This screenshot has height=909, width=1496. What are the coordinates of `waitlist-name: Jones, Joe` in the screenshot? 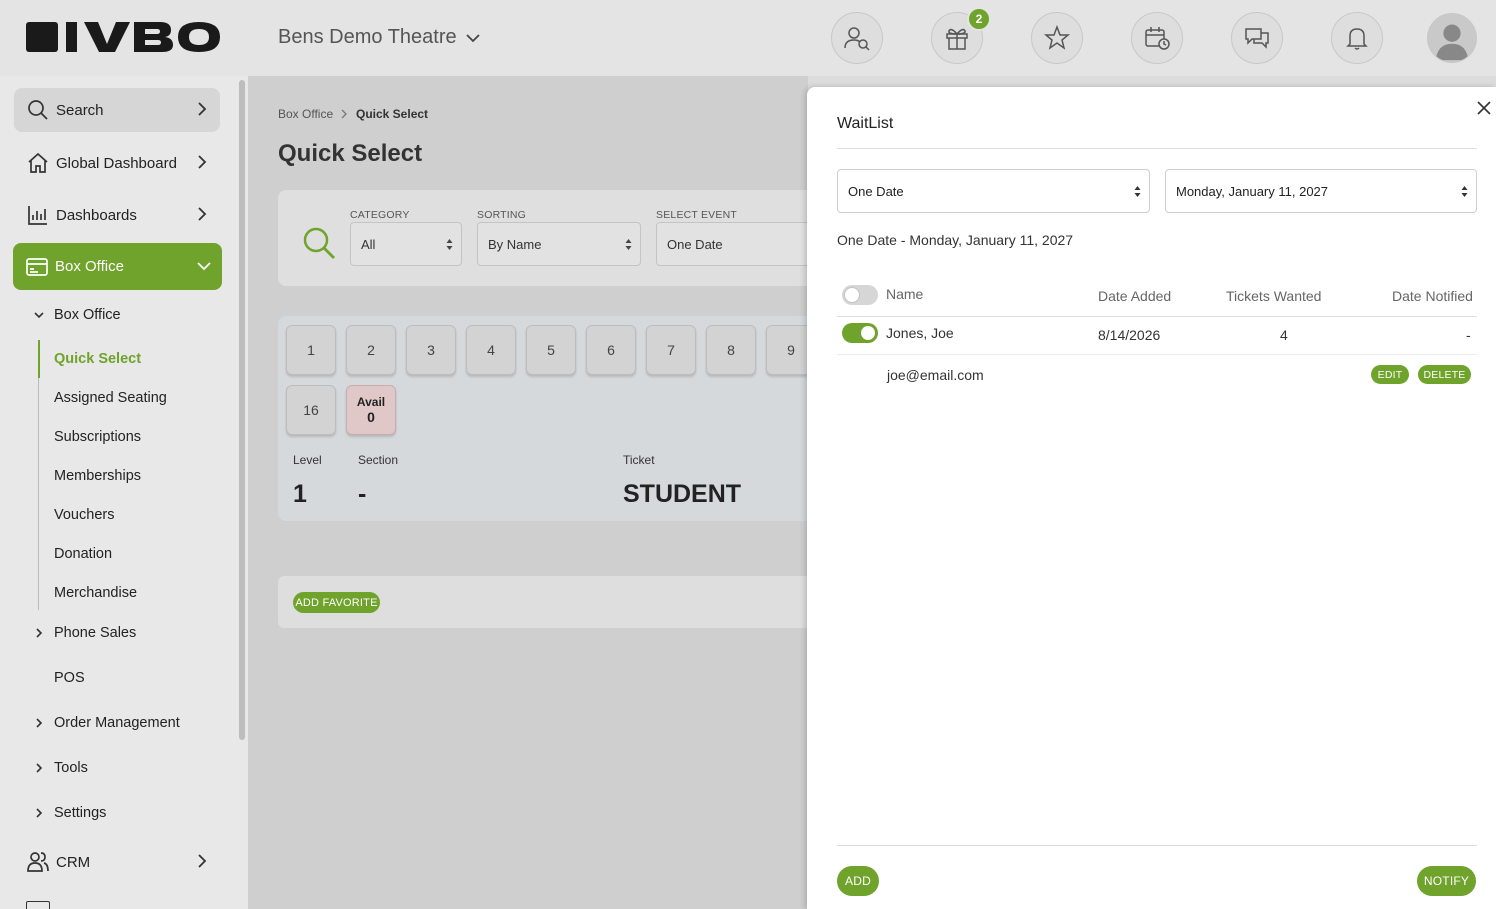 It's located at (920, 333).